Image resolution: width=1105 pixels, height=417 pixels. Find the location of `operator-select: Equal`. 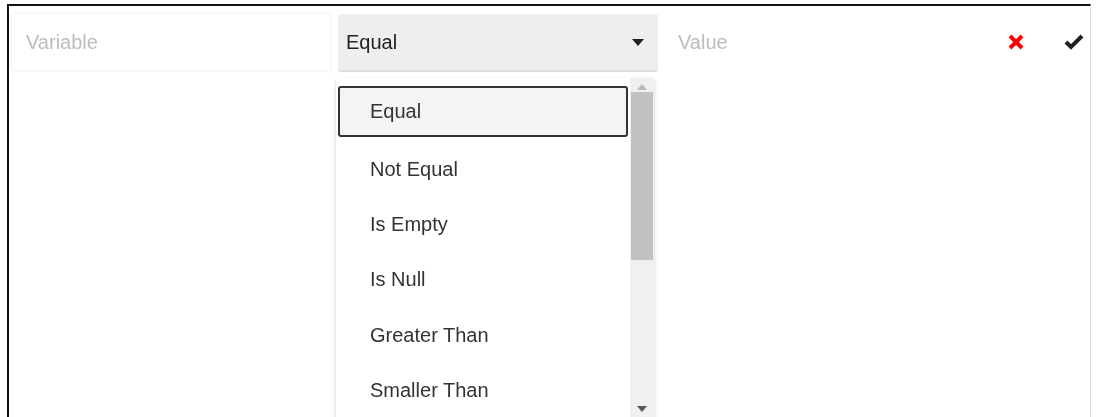

operator-select: Equal is located at coordinates (498, 43).